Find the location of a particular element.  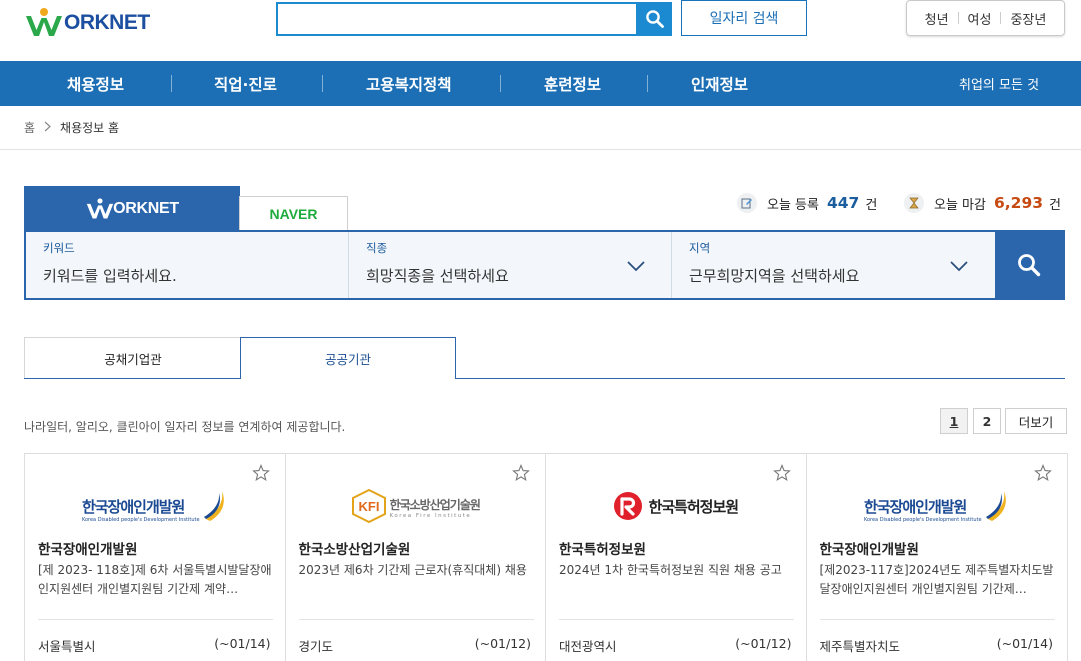

tab-naver: NAVER is located at coordinates (293, 213).